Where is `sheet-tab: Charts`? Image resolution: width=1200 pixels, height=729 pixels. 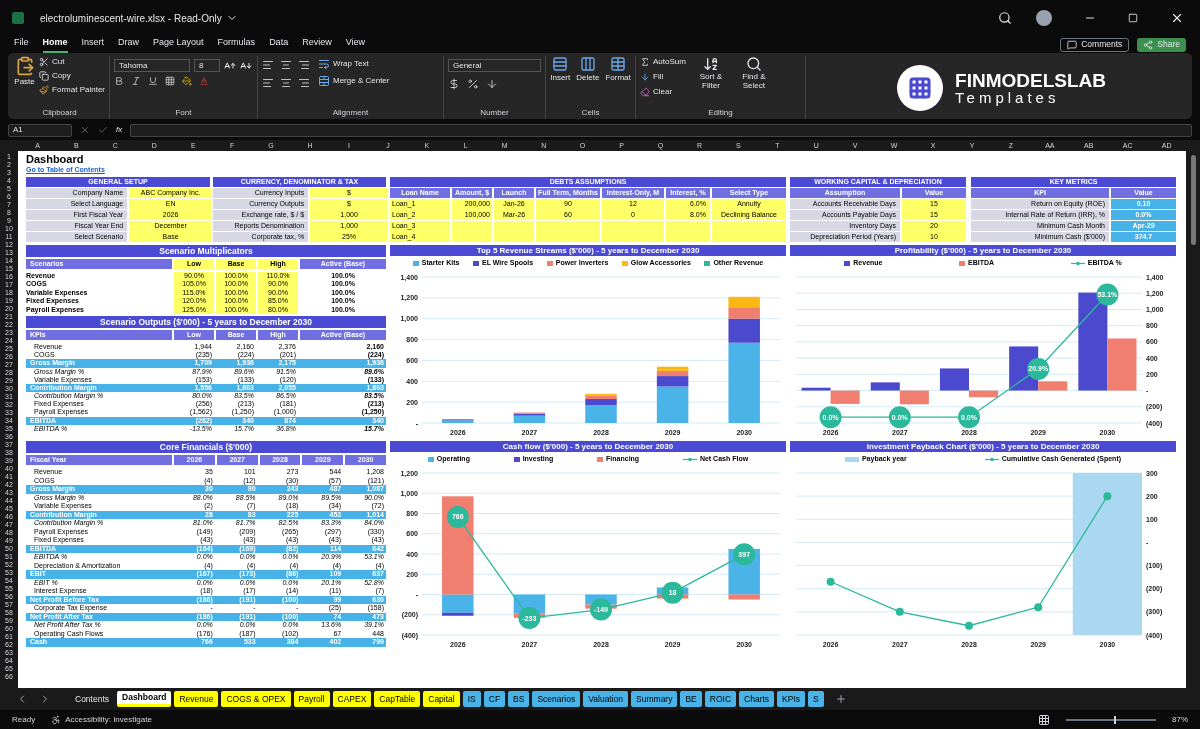 sheet-tab: Charts is located at coordinates (757, 699).